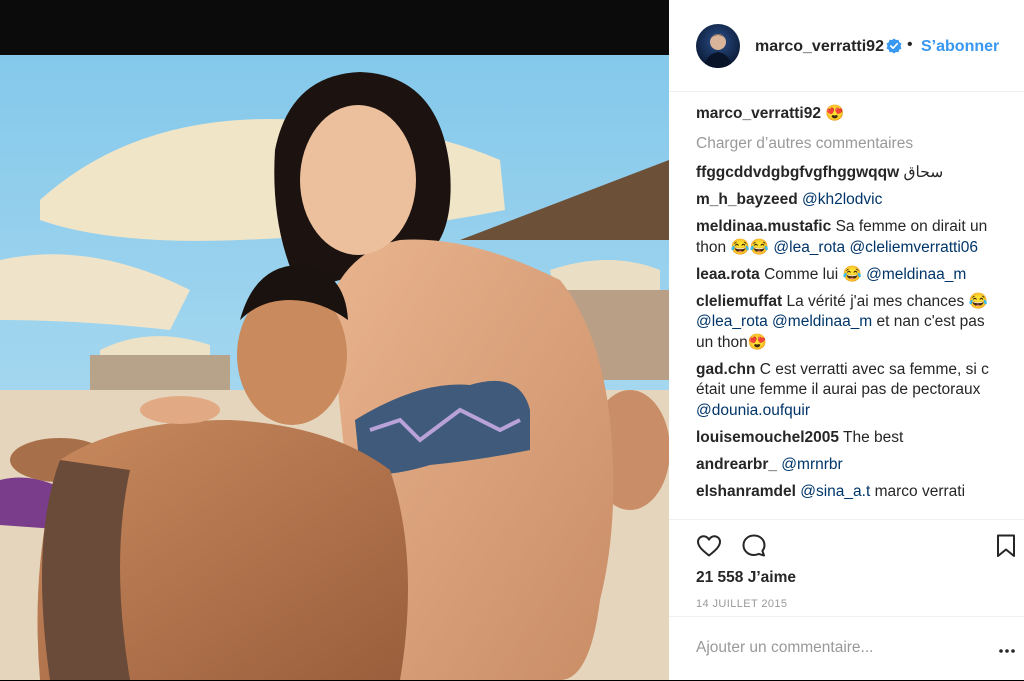 This screenshot has width=1024, height=681. I want to click on likes-count: 21 558 J’aime, so click(746, 578).